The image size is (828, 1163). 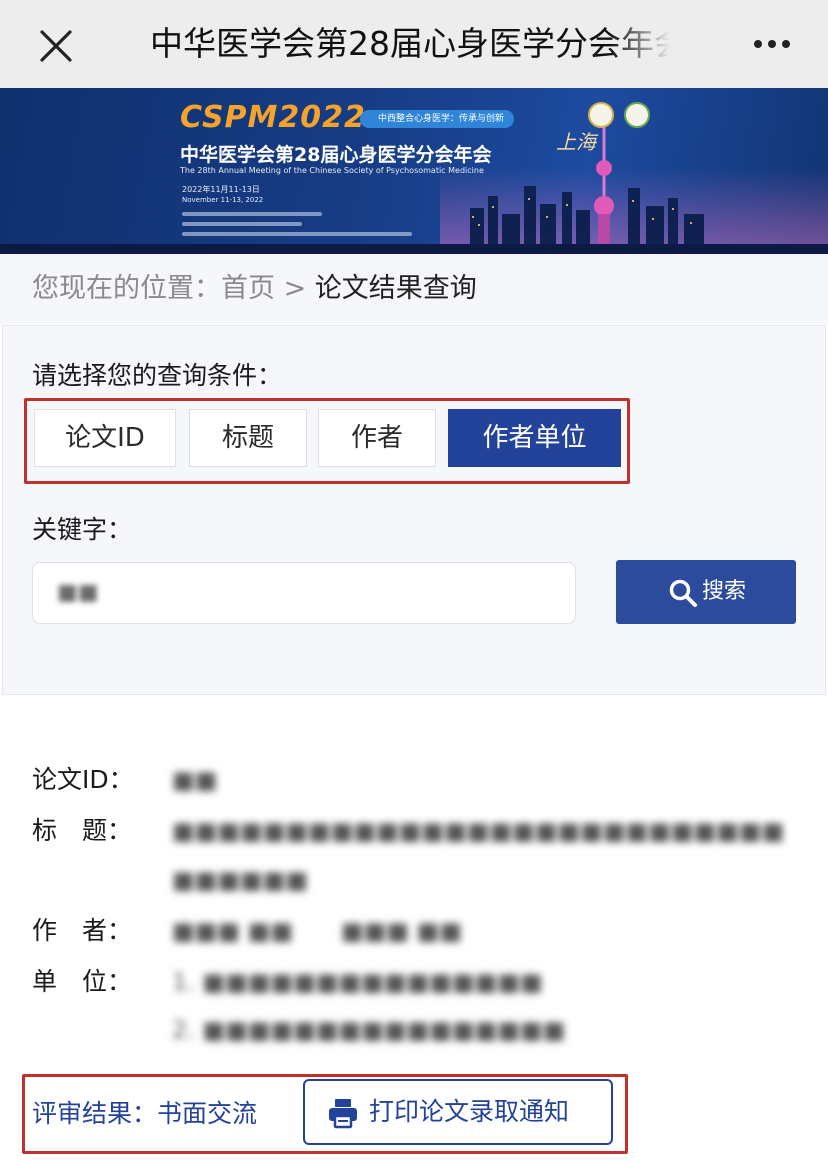 What do you see at coordinates (126, 288) in the screenshot?
I see `breadcrumb-prefix: 您现在的位置：` at bounding box center [126, 288].